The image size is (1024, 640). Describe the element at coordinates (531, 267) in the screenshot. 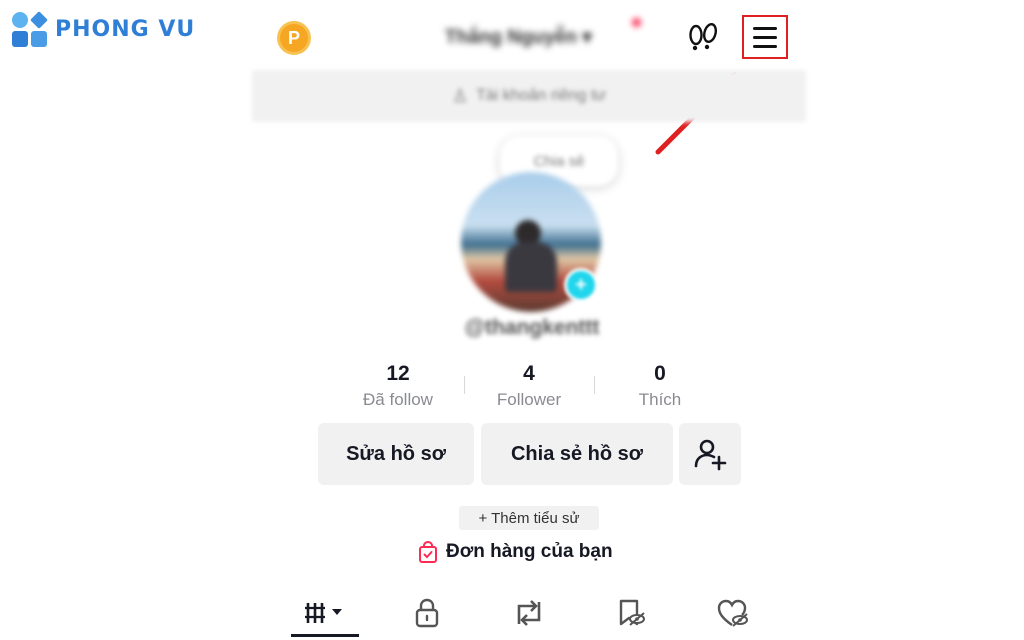

I see `avatar-photo-body` at that location.